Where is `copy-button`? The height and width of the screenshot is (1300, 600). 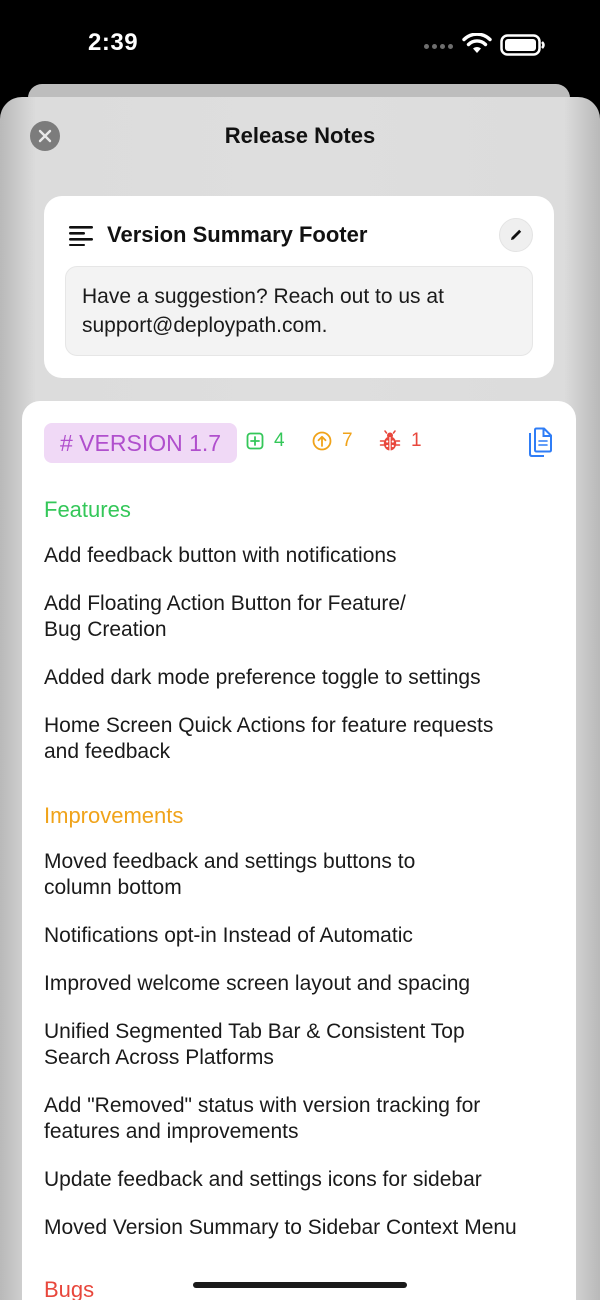
copy-button is located at coordinates (541, 445).